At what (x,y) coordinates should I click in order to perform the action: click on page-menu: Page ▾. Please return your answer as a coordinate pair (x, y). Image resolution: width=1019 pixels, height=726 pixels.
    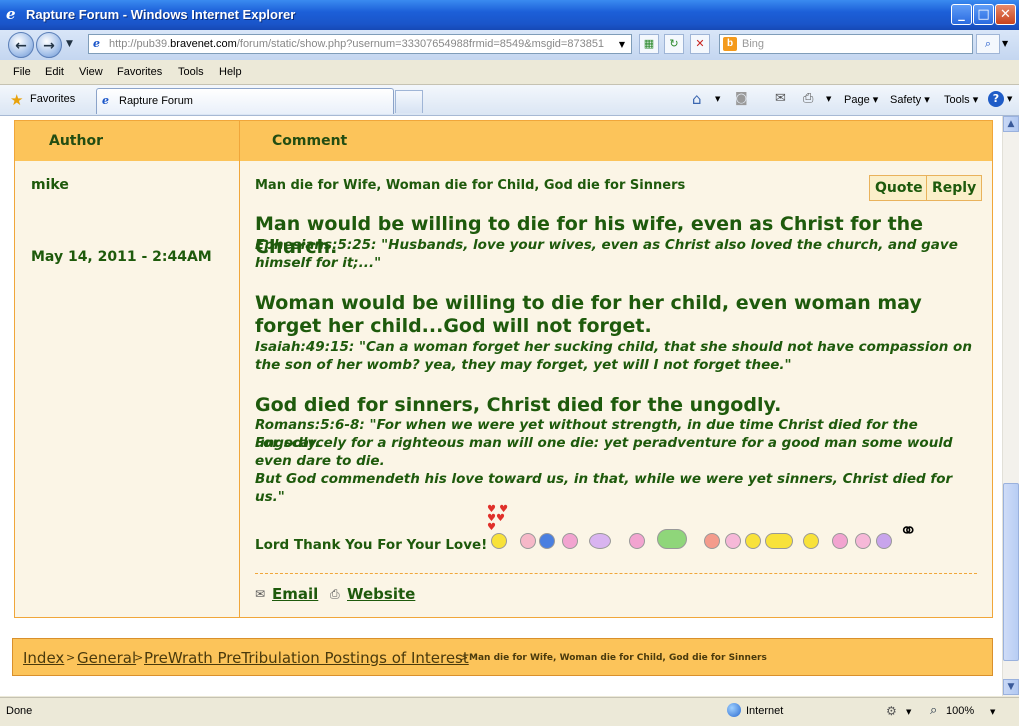
    Looking at the image, I should click on (861, 99).